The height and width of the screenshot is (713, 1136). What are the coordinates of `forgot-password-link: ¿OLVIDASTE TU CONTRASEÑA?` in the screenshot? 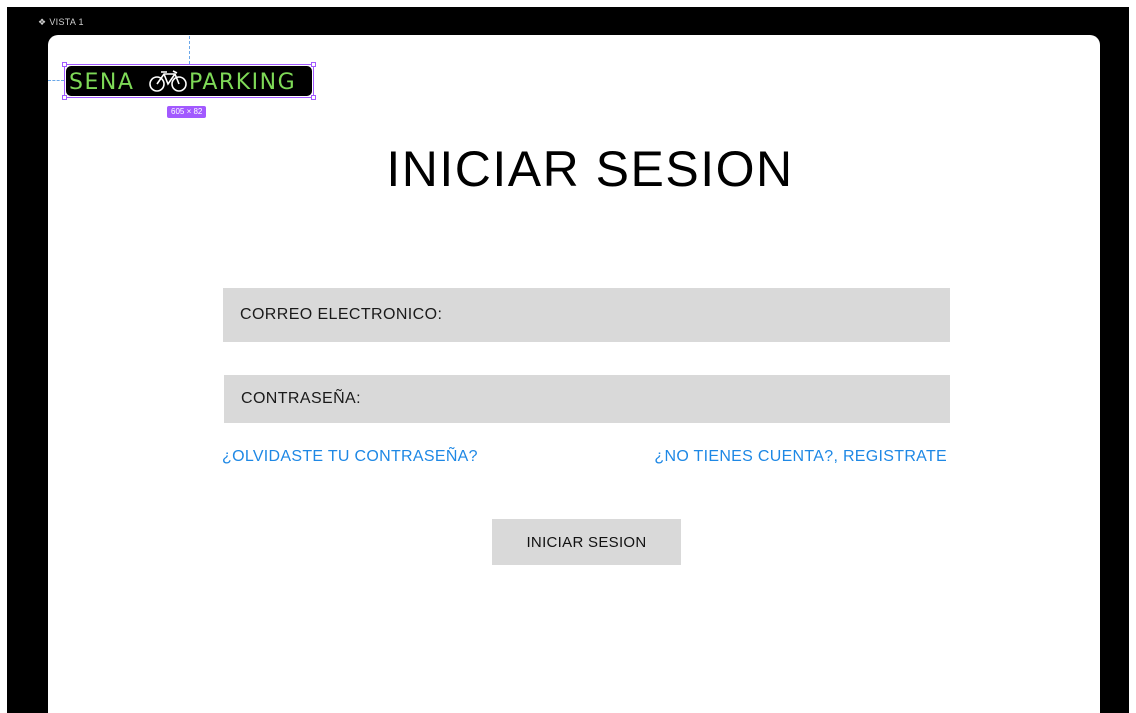 It's located at (350, 457).